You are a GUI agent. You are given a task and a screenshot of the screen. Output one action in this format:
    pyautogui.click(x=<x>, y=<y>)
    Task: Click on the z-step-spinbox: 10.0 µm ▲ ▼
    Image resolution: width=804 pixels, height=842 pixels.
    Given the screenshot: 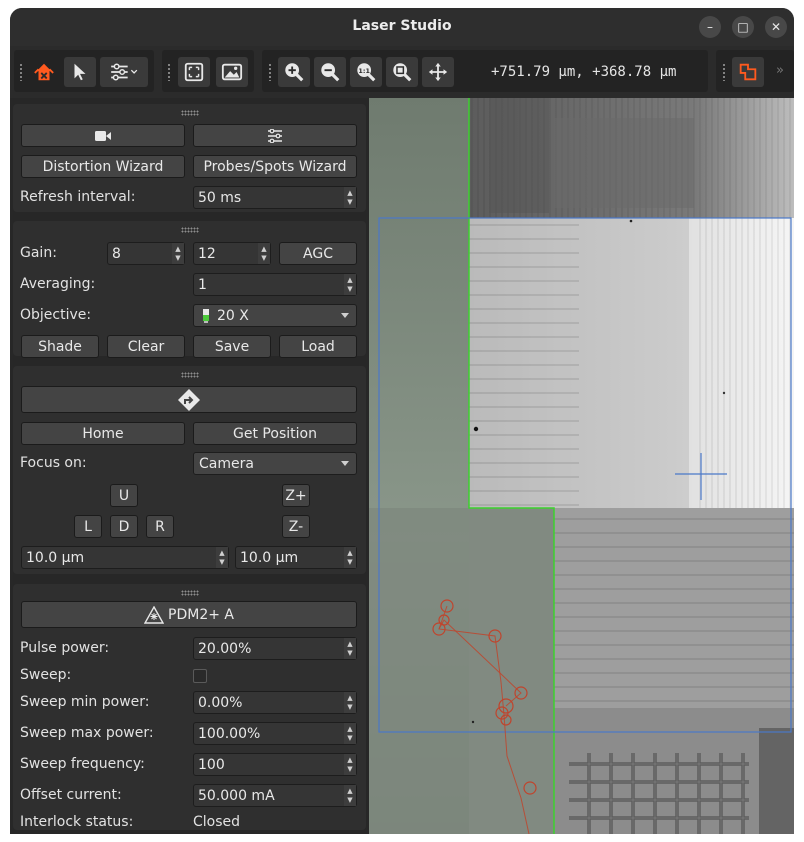 What is the action you would take?
    pyautogui.click(x=296, y=557)
    